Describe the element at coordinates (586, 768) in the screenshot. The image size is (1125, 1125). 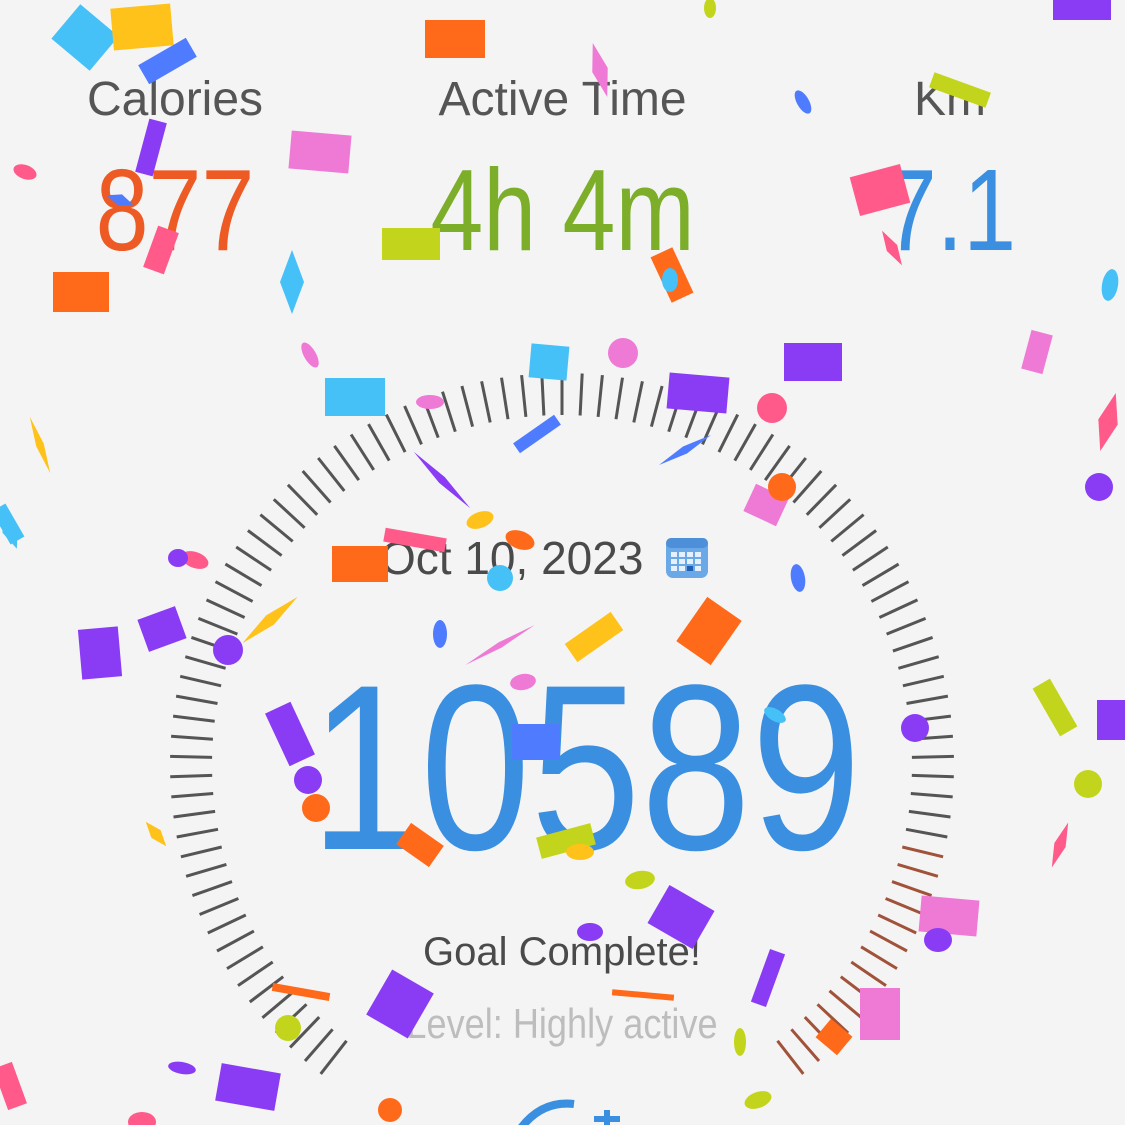
I see `step-count: 10589` at that location.